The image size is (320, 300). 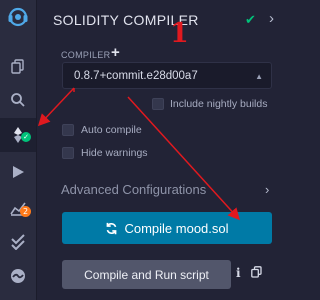 I want to click on remix-logo-icon, so click(x=18, y=17).